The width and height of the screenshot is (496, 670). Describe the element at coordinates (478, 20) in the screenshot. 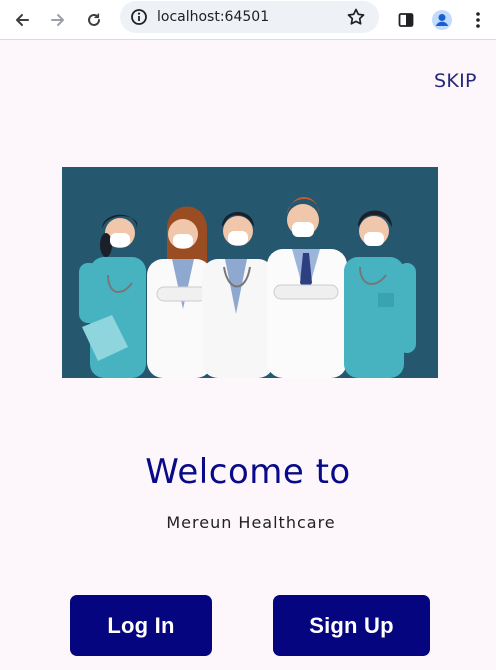

I see `menu-icon` at that location.